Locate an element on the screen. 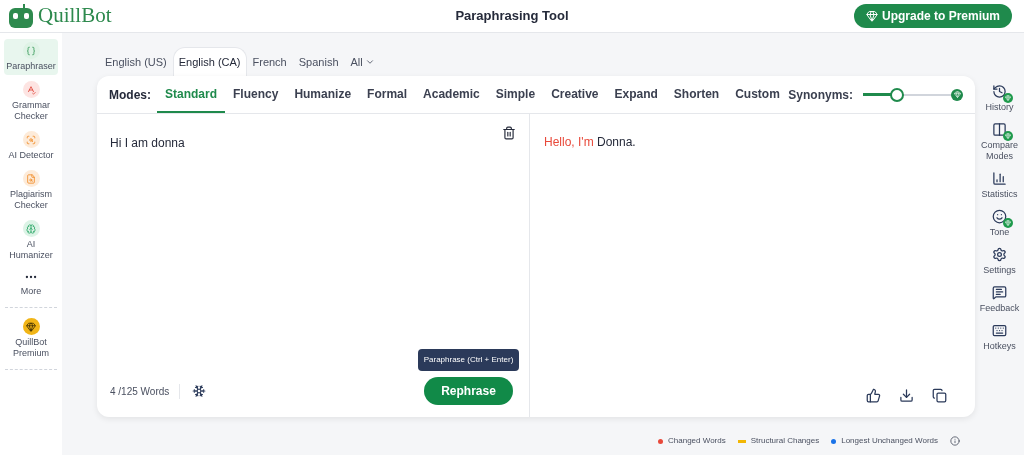  diamond-icon is located at coordinates (871, 16).